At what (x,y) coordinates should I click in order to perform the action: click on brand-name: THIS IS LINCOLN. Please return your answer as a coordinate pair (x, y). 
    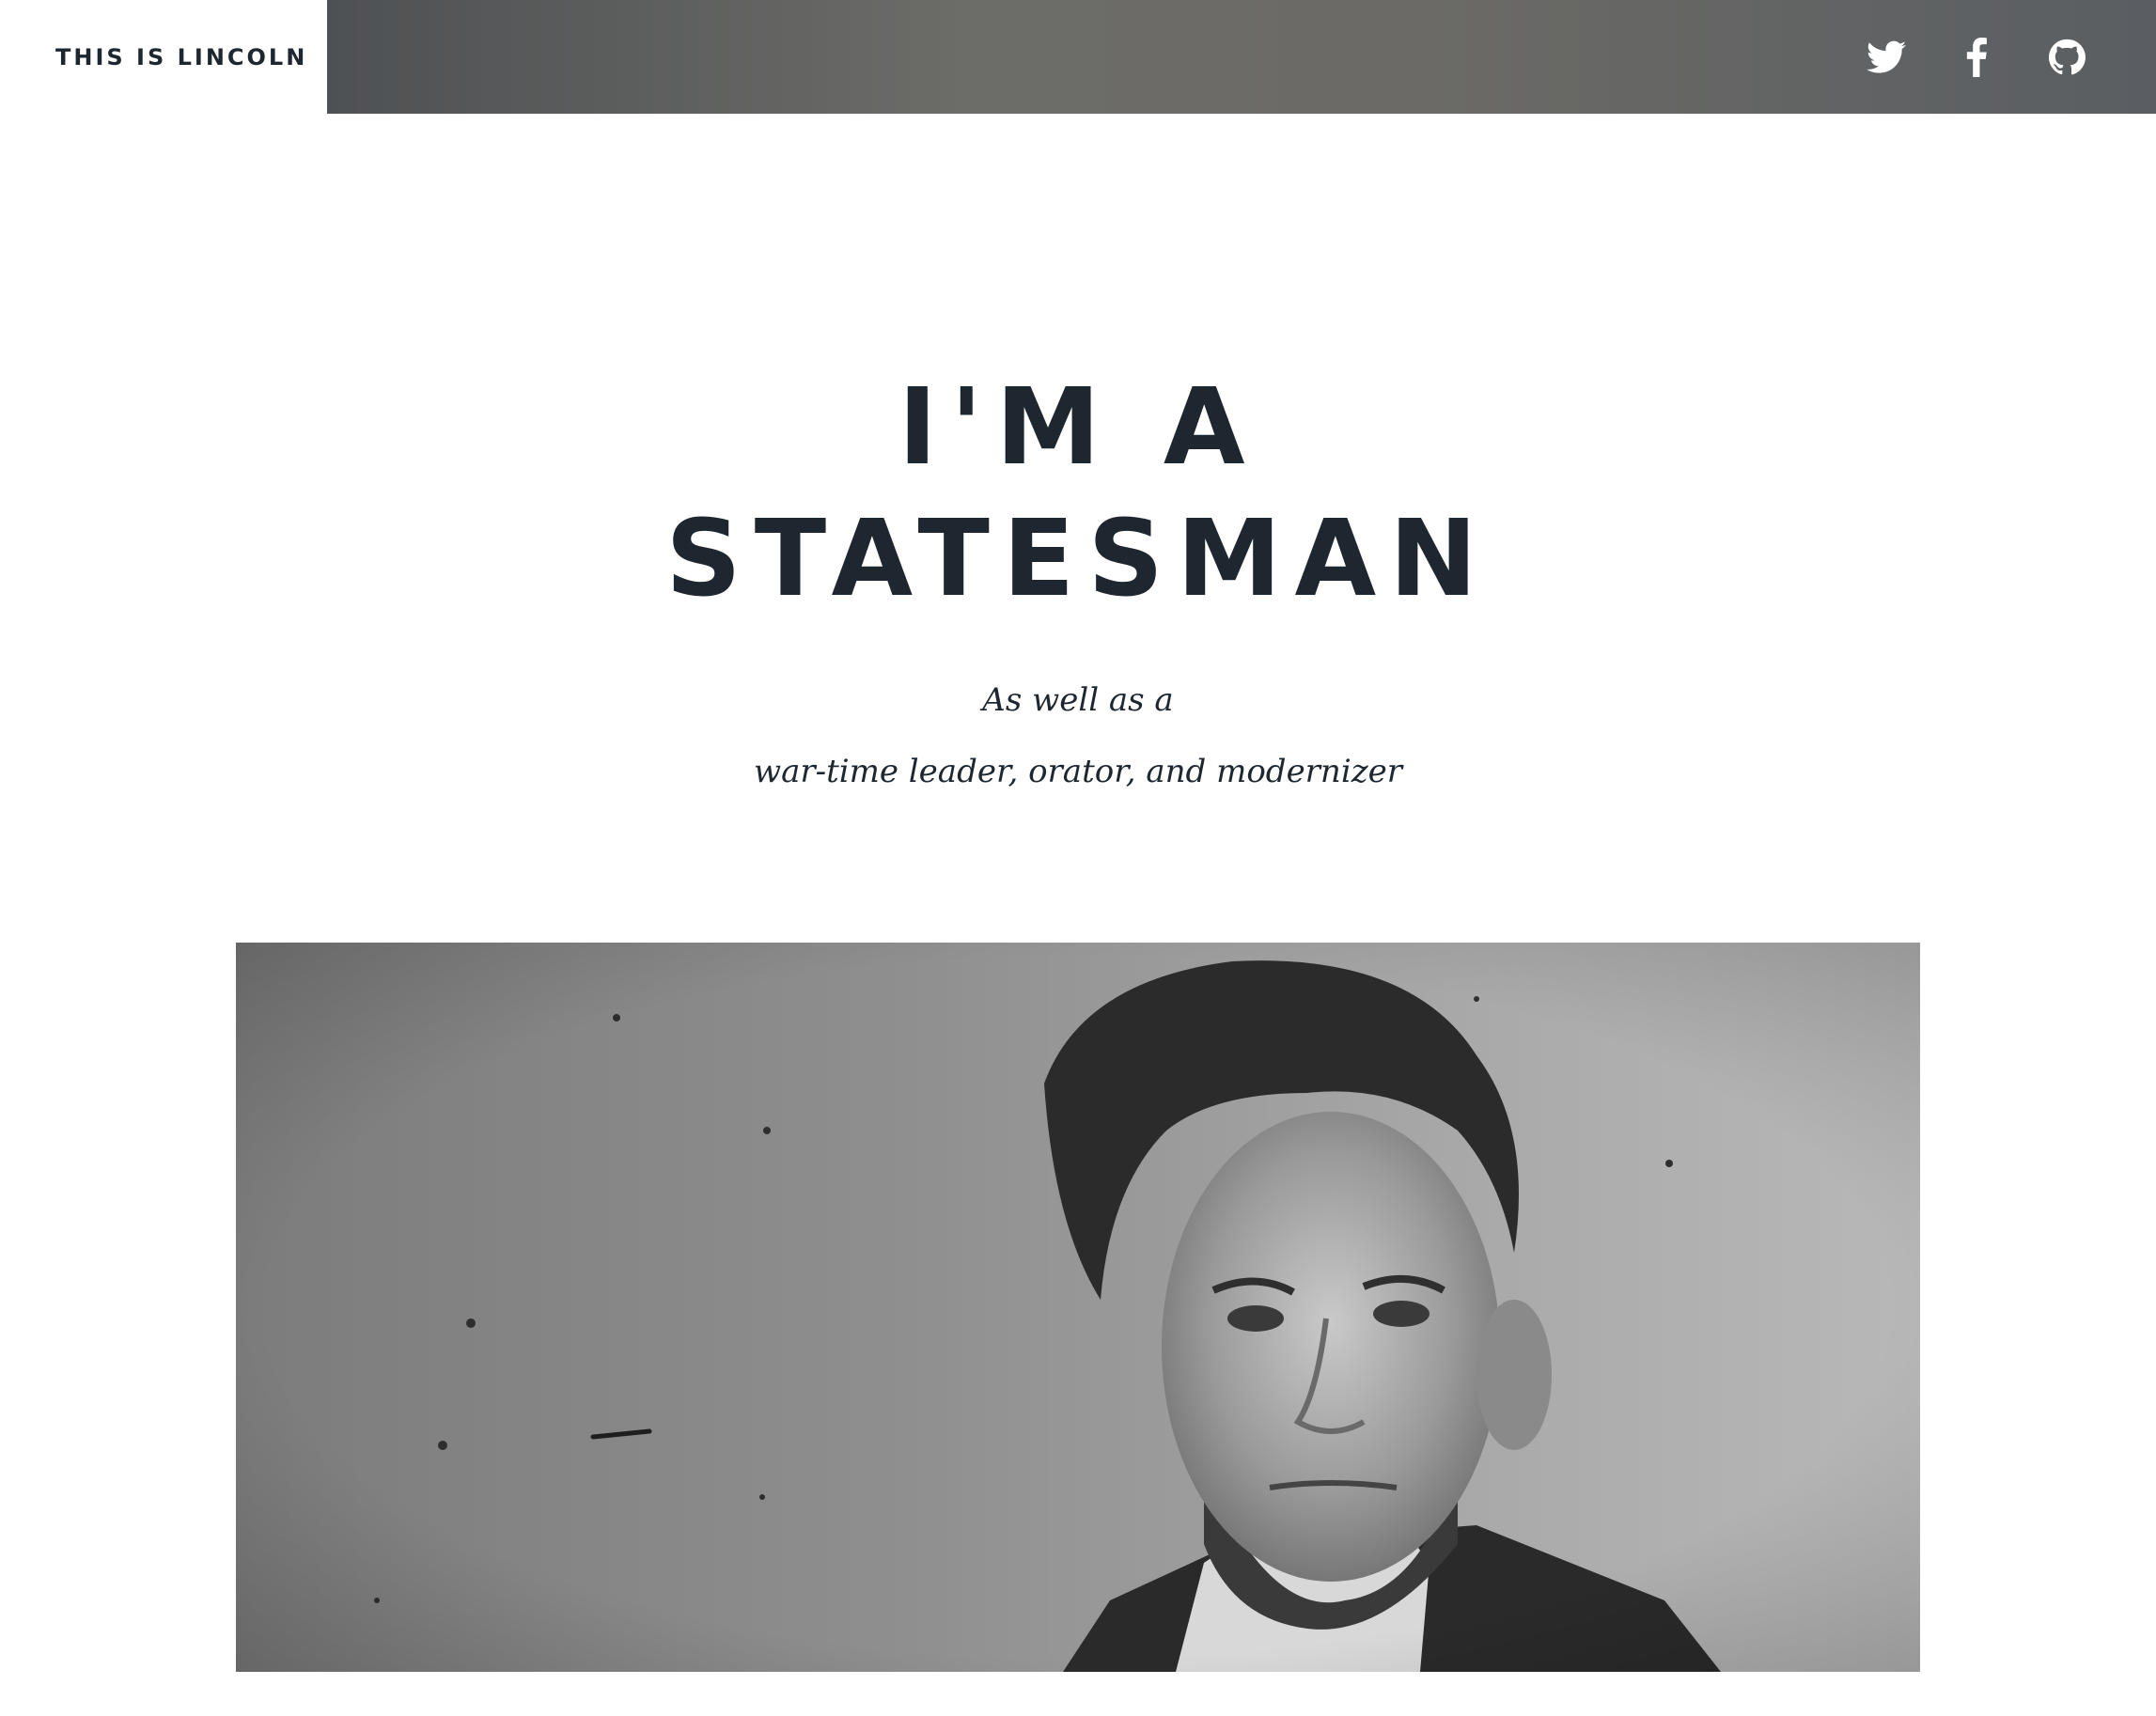
    Looking at the image, I should click on (181, 57).